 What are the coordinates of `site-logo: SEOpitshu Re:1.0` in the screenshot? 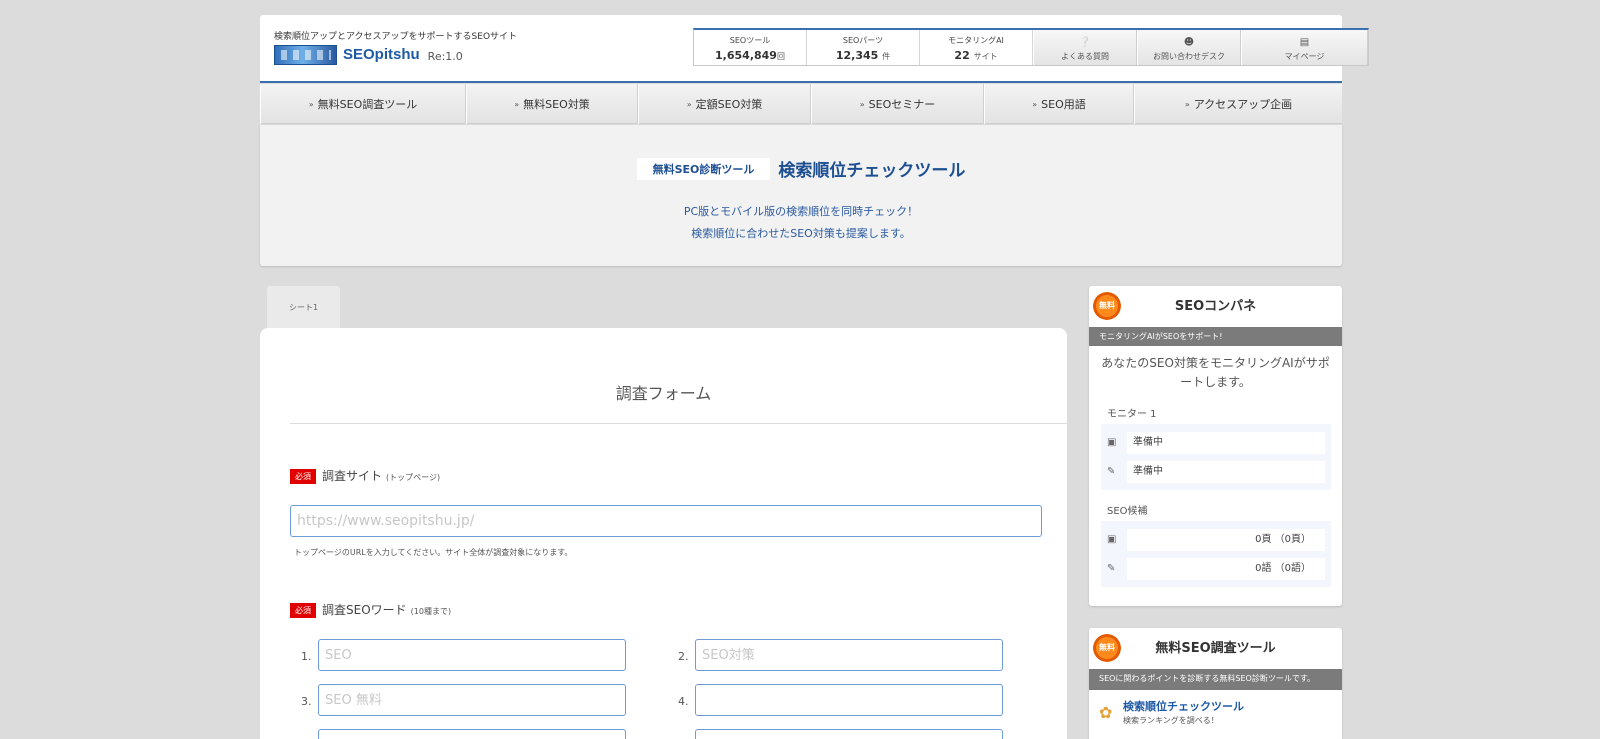 It's located at (368, 55).